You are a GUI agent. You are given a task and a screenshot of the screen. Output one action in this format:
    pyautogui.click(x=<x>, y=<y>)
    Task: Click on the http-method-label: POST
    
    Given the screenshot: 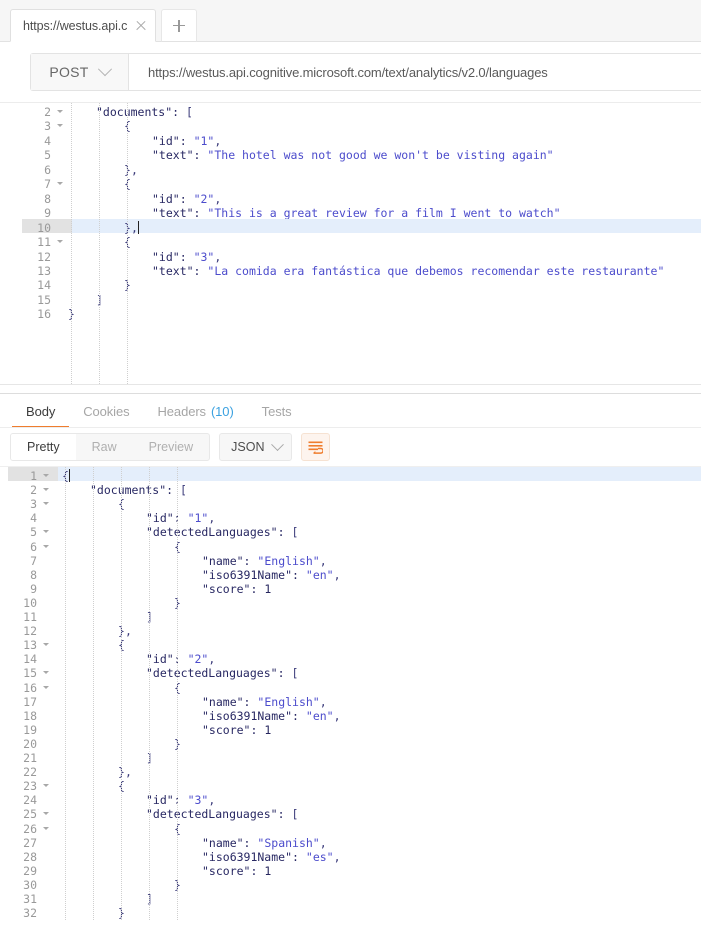 What is the action you would take?
    pyautogui.click(x=69, y=72)
    